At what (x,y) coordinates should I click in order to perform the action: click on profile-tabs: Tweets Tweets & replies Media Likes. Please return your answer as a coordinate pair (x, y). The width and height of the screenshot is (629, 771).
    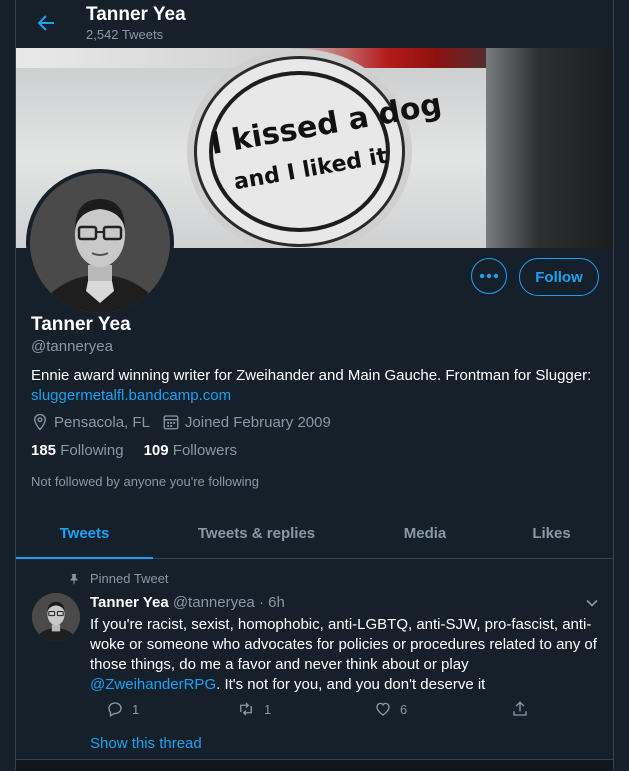
    Looking at the image, I should click on (314, 533).